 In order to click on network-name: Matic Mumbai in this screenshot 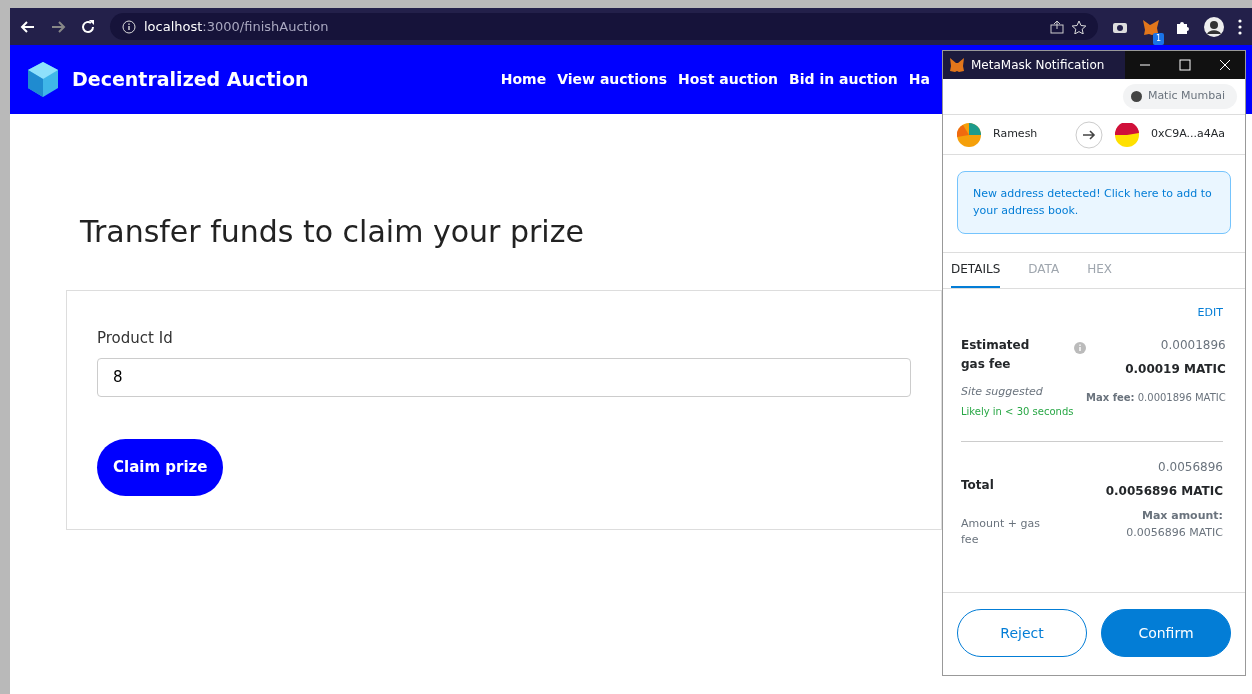, I will do `click(1186, 96)`.